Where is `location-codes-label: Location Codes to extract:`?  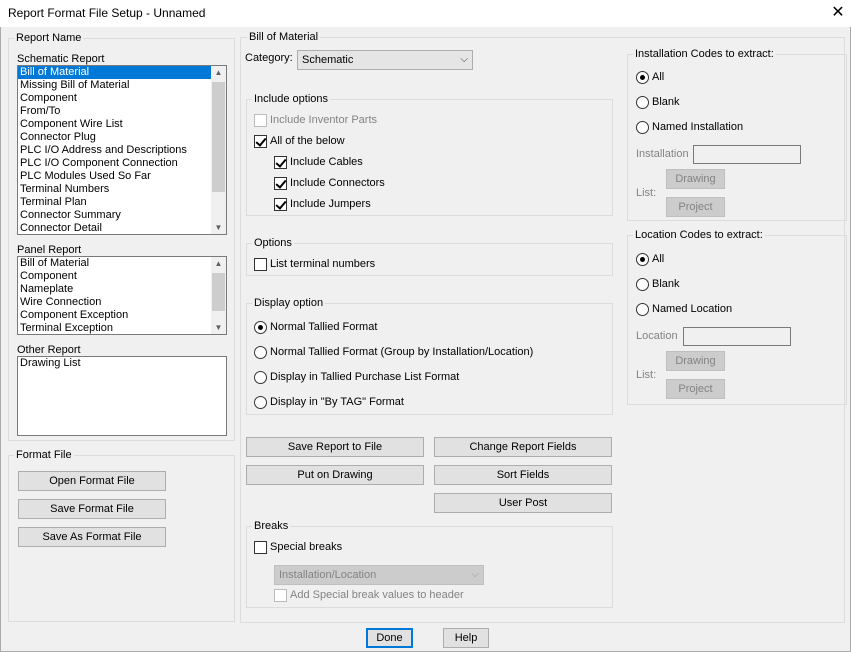
location-codes-label: Location Codes to extract: is located at coordinates (699, 235).